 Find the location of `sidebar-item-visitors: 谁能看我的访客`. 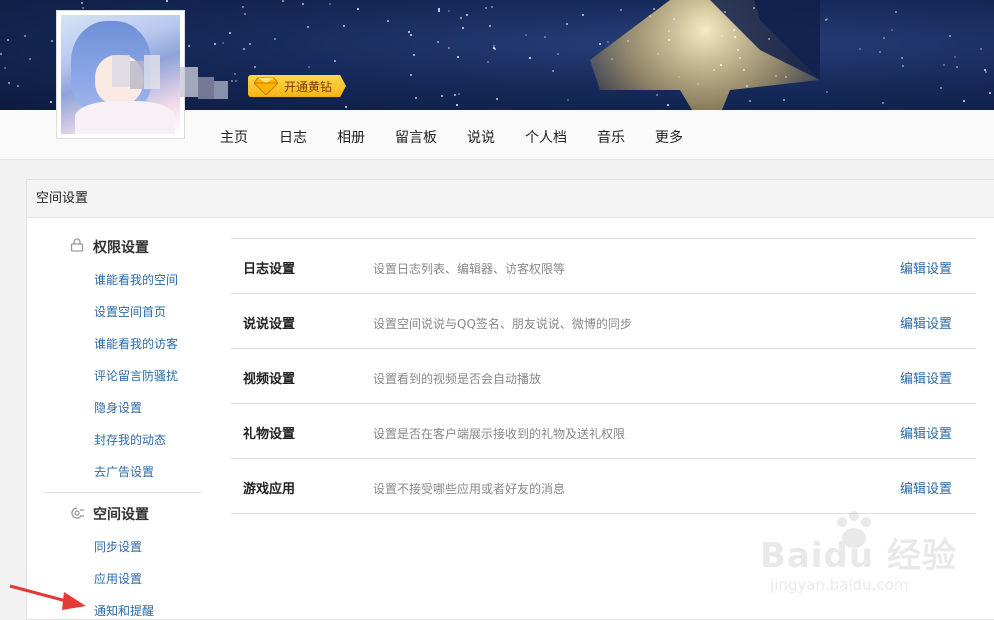

sidebar-item-visitors: 谁能看我的访客 is located at coordinates (136, 343).